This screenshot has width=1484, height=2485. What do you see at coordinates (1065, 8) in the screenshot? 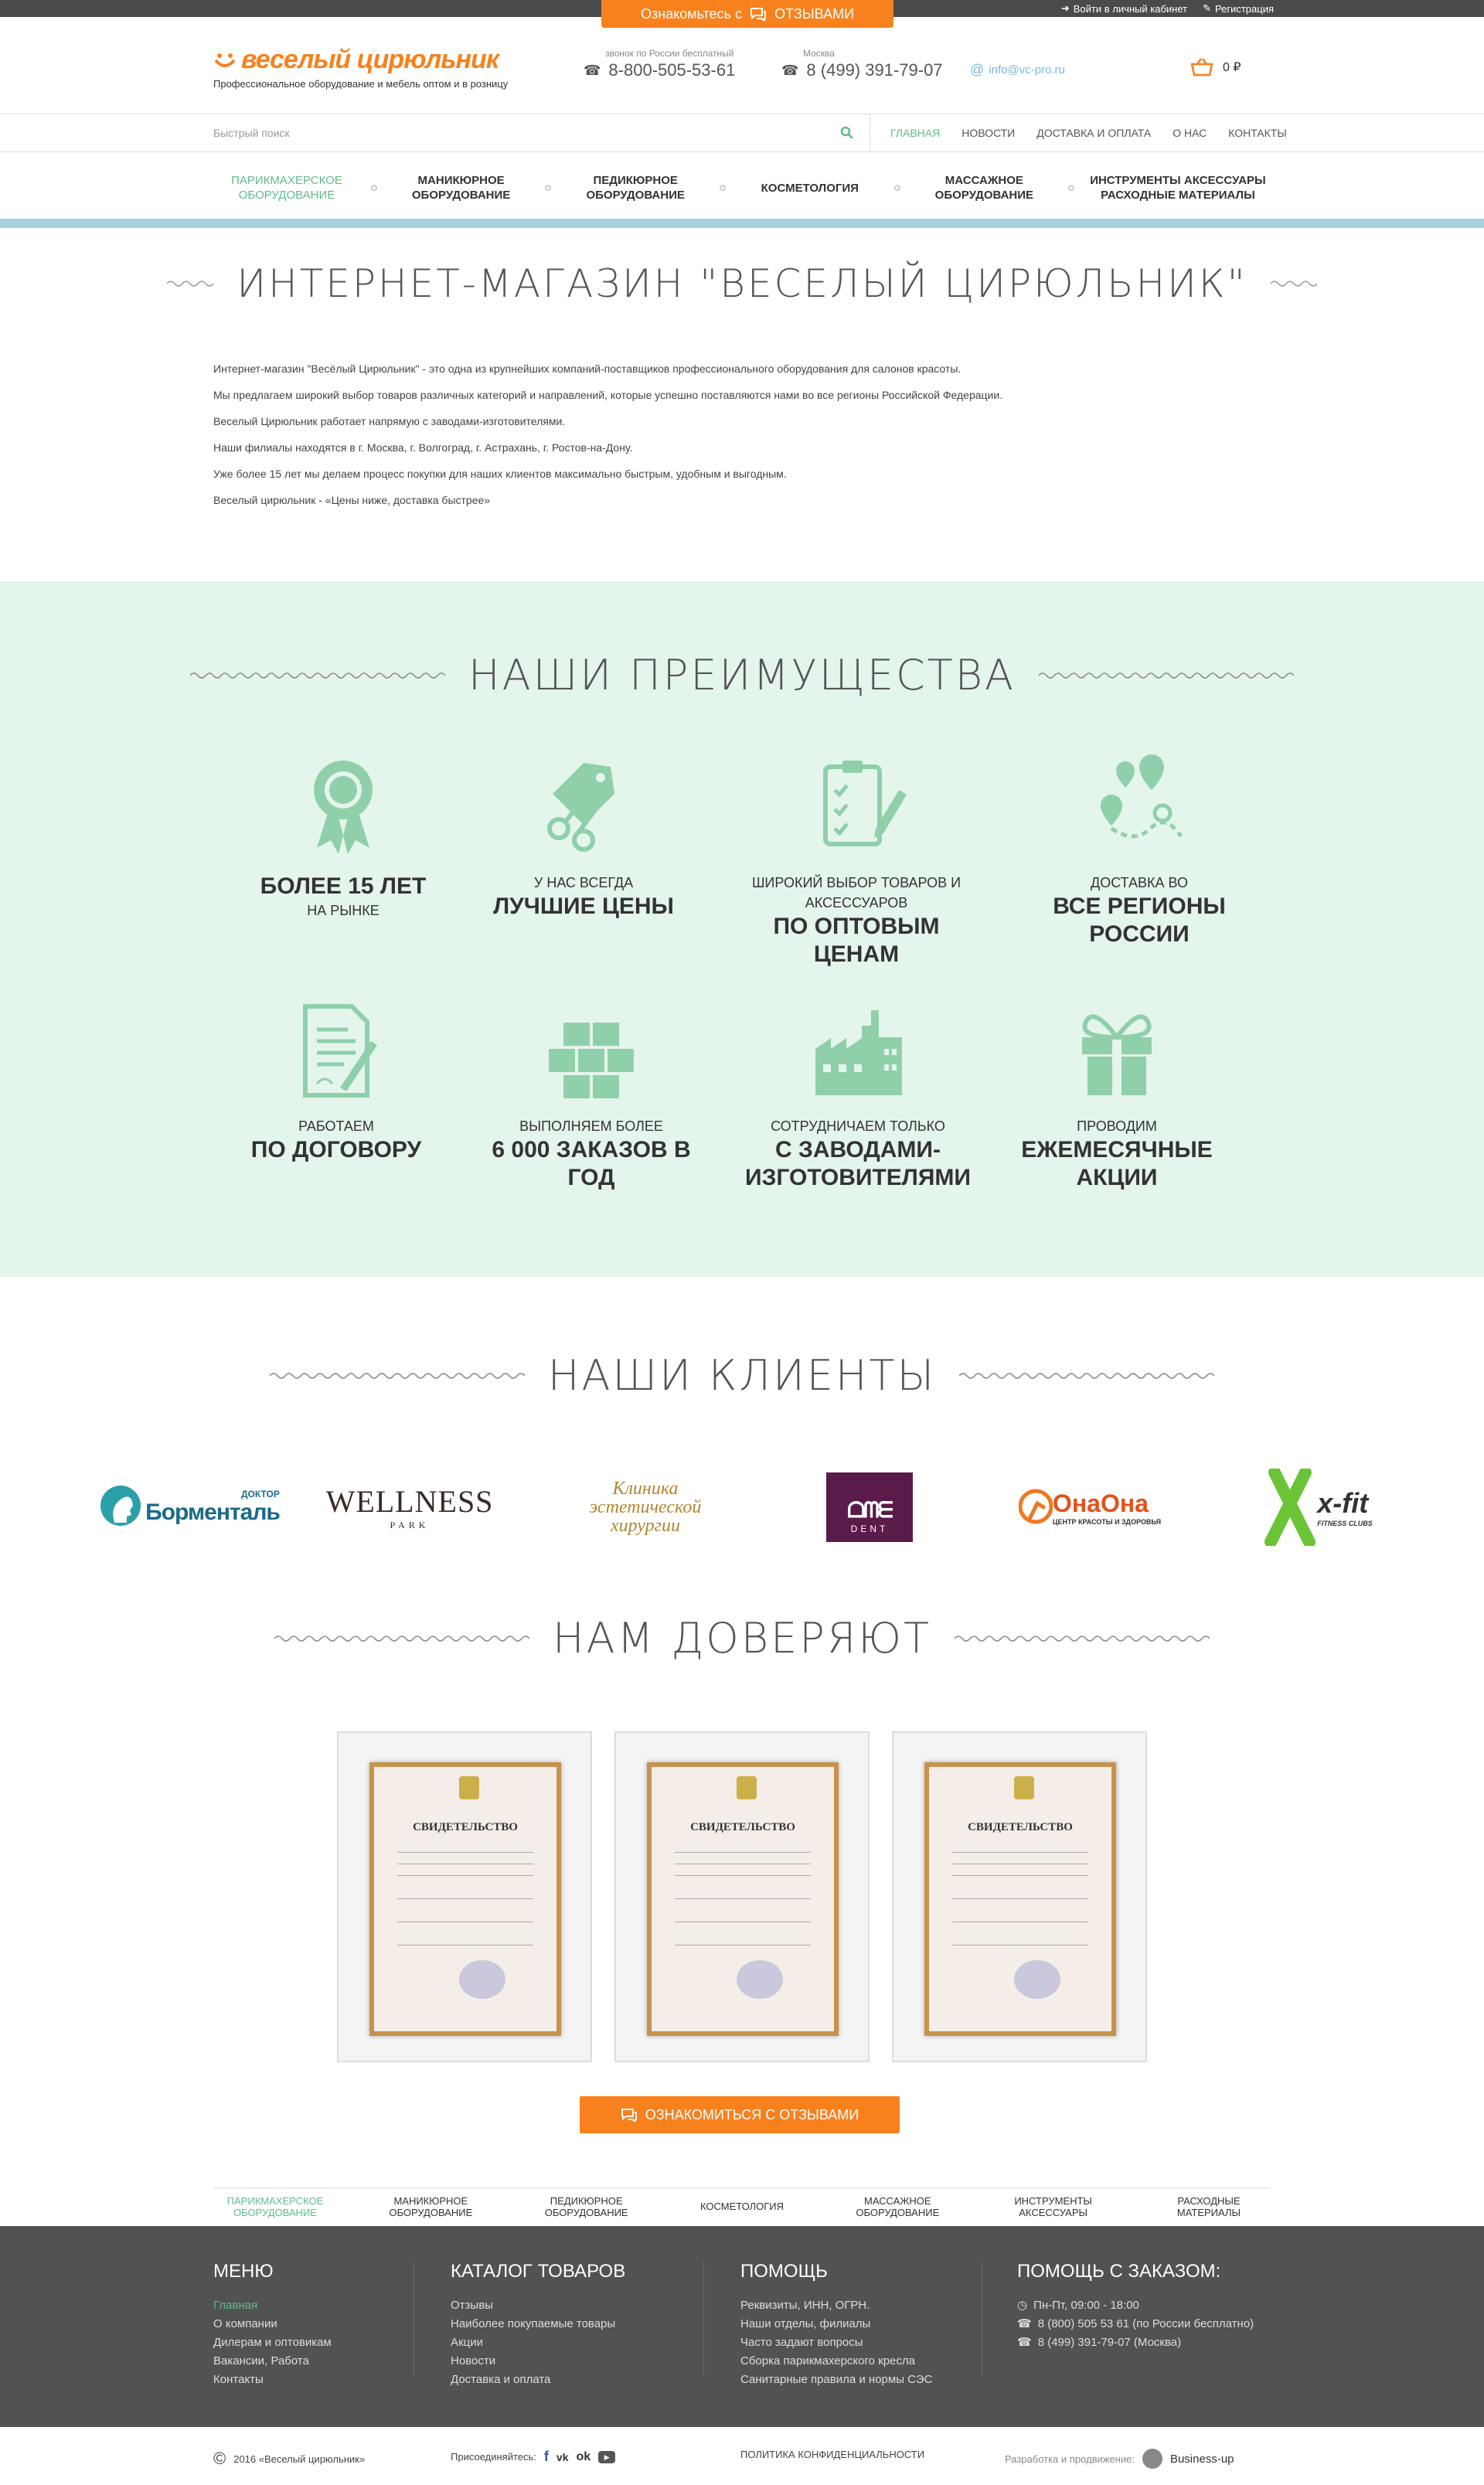
I see `login-icon: ➜` at bounding box center [1065, 8].